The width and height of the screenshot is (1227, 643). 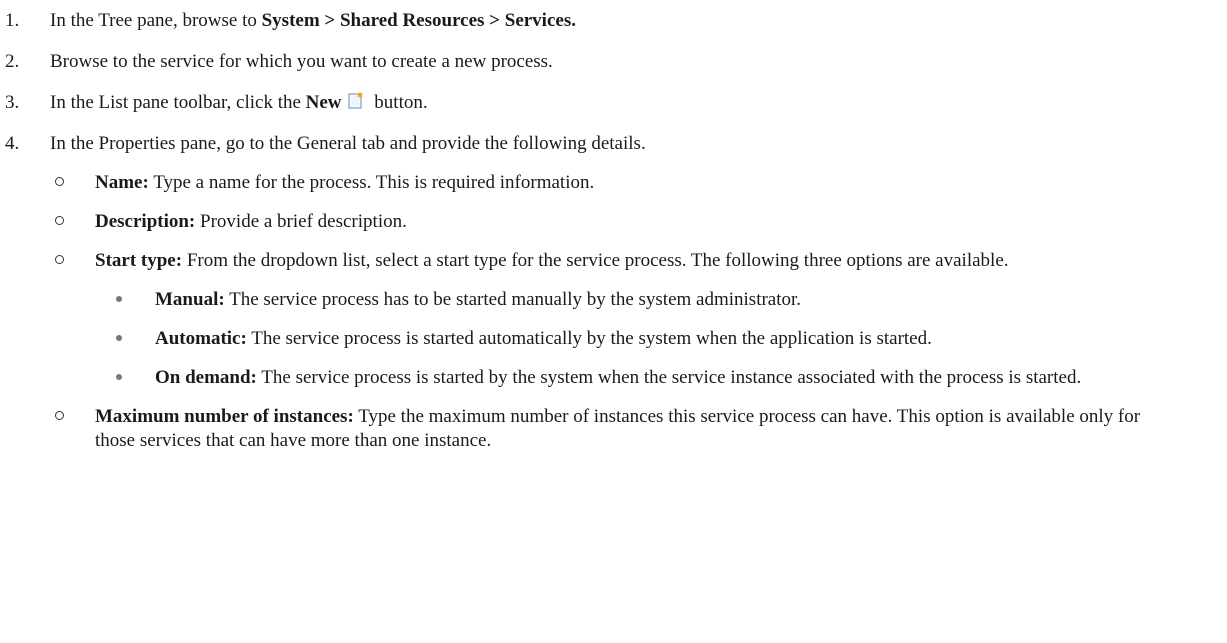 I want to click on step-number: 3., so click(x=12, y=102).